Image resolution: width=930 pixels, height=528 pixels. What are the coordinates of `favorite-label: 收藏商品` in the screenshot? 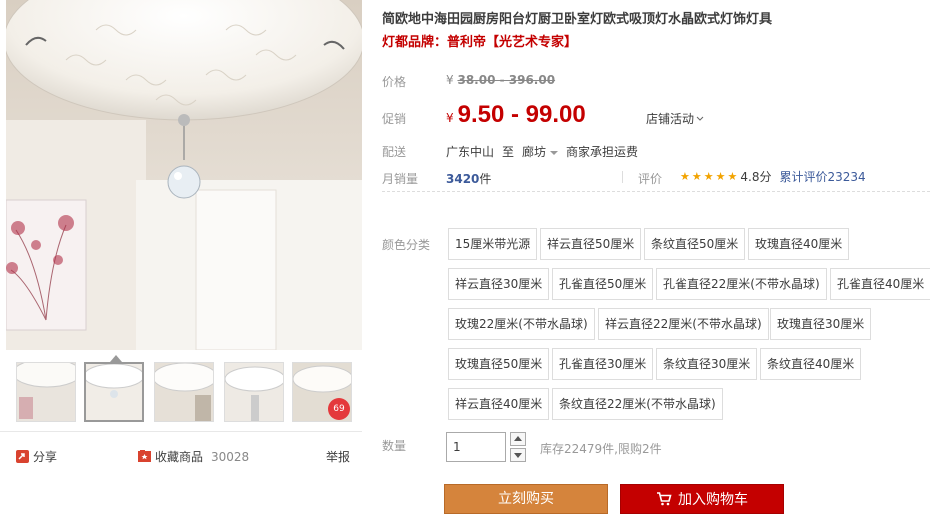 It's located at (179, 457).